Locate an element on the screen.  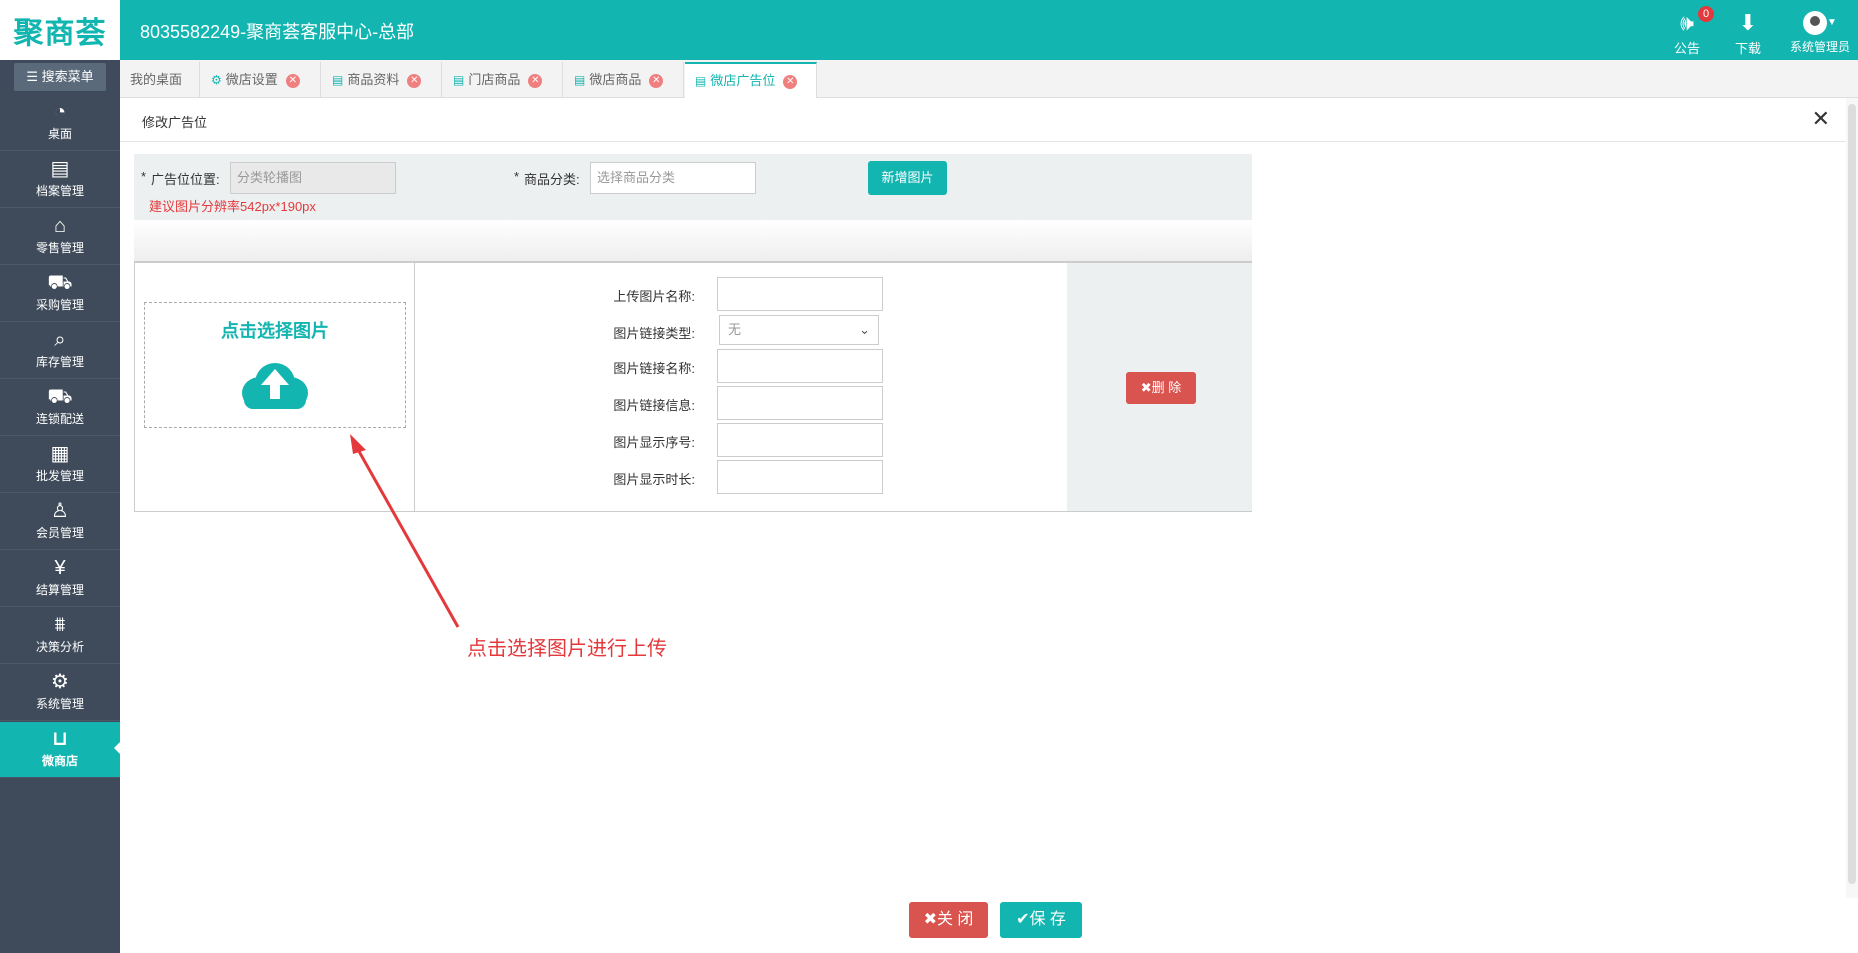
menu-list-icon: ☰ is located at coordinates (34, 76).